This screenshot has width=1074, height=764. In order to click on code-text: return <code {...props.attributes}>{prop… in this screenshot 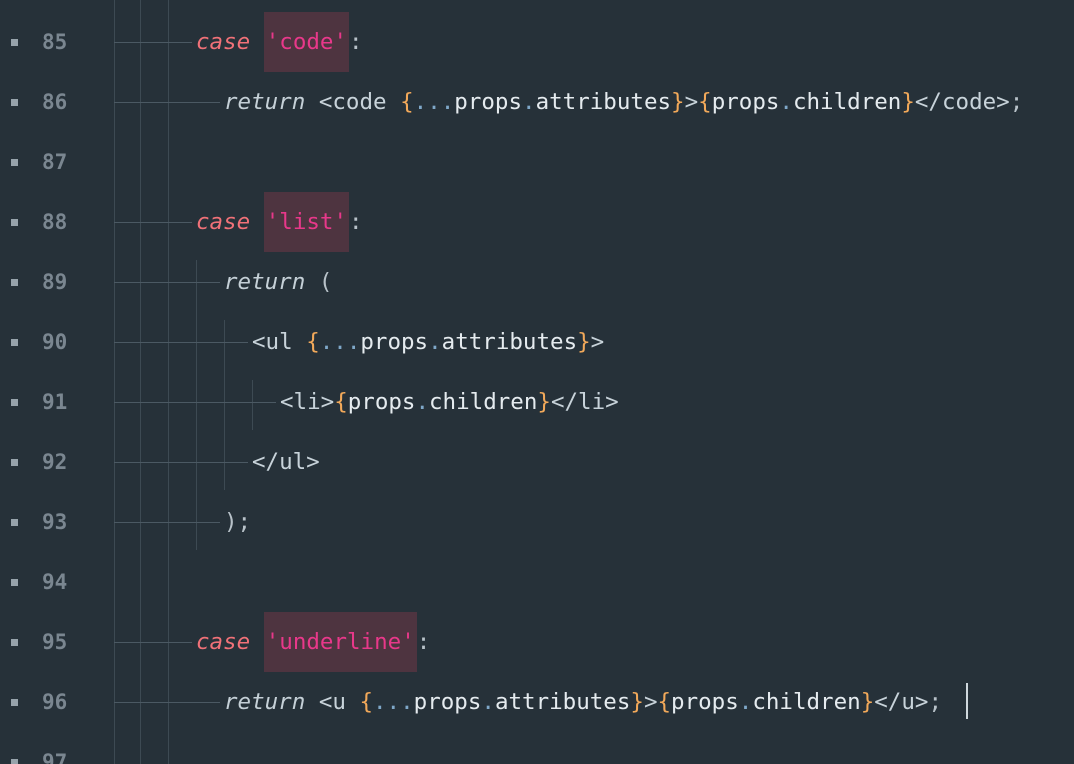, I will do `click(623, 102)`.